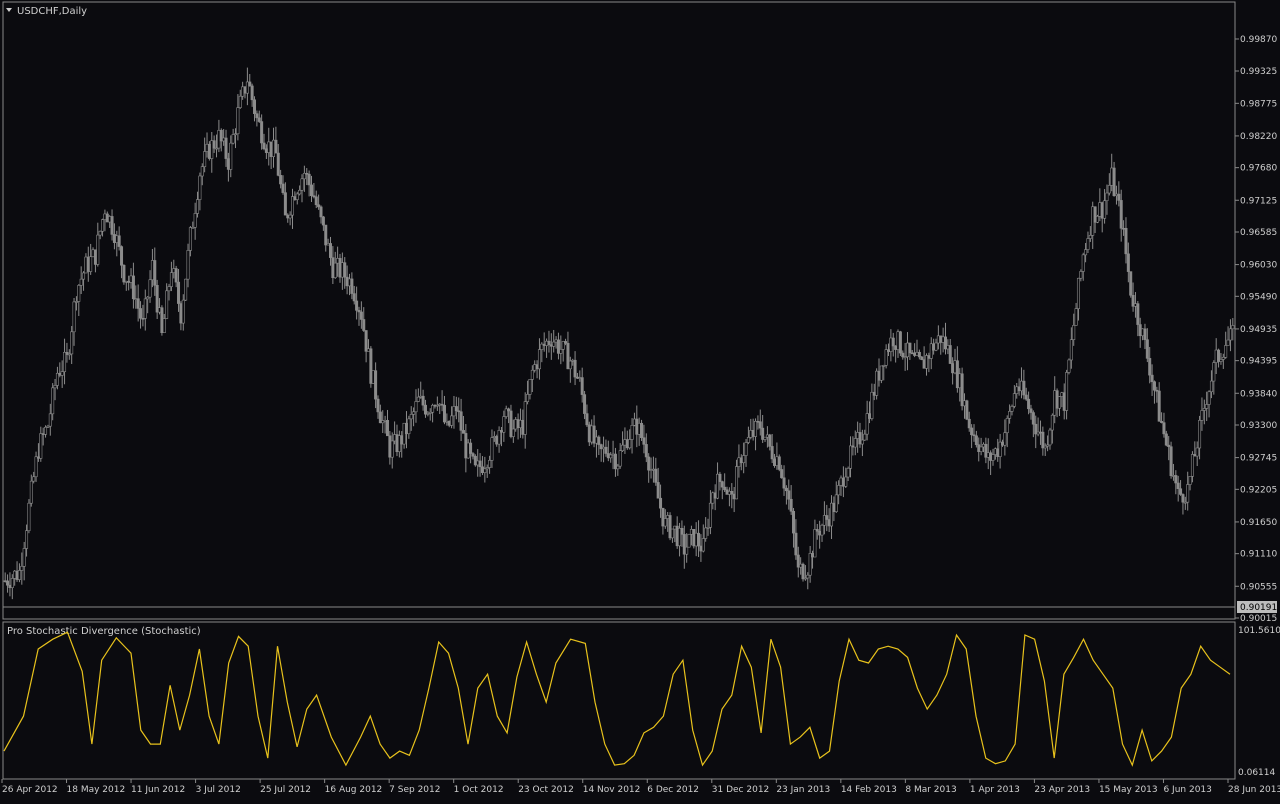  What do you see at coordinates (1258, 362) in the screenshot?
I see `price-tick-label: 0.94395` at bounding box center [1258, 362].